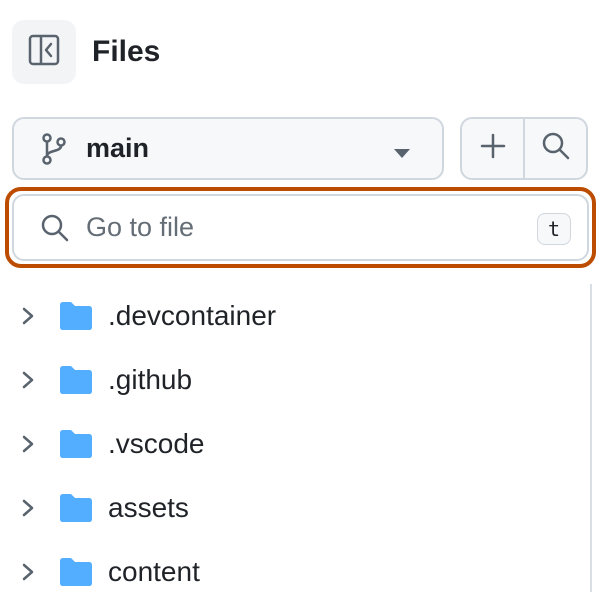  I want to click on tree-item-content: content, so click(298, 566).